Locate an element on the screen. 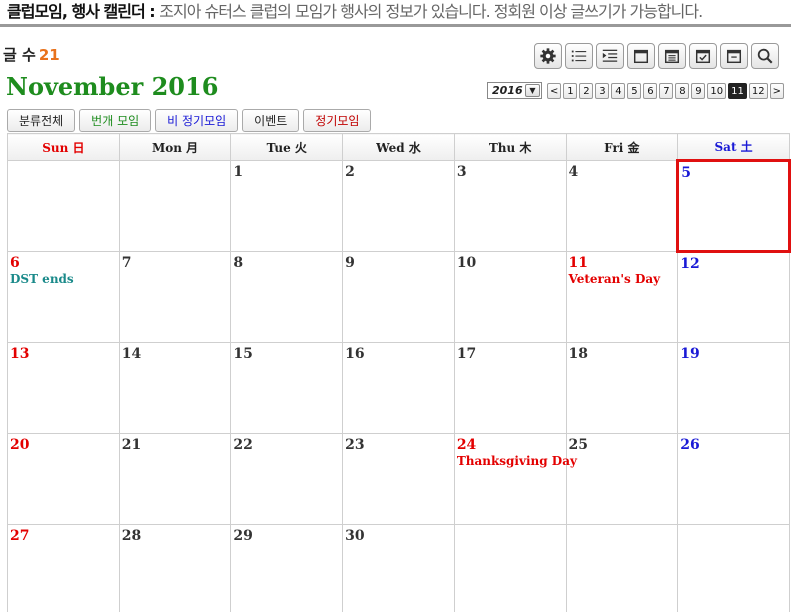  calendar-day-cell: 16 is located at coordinates (398, 388).